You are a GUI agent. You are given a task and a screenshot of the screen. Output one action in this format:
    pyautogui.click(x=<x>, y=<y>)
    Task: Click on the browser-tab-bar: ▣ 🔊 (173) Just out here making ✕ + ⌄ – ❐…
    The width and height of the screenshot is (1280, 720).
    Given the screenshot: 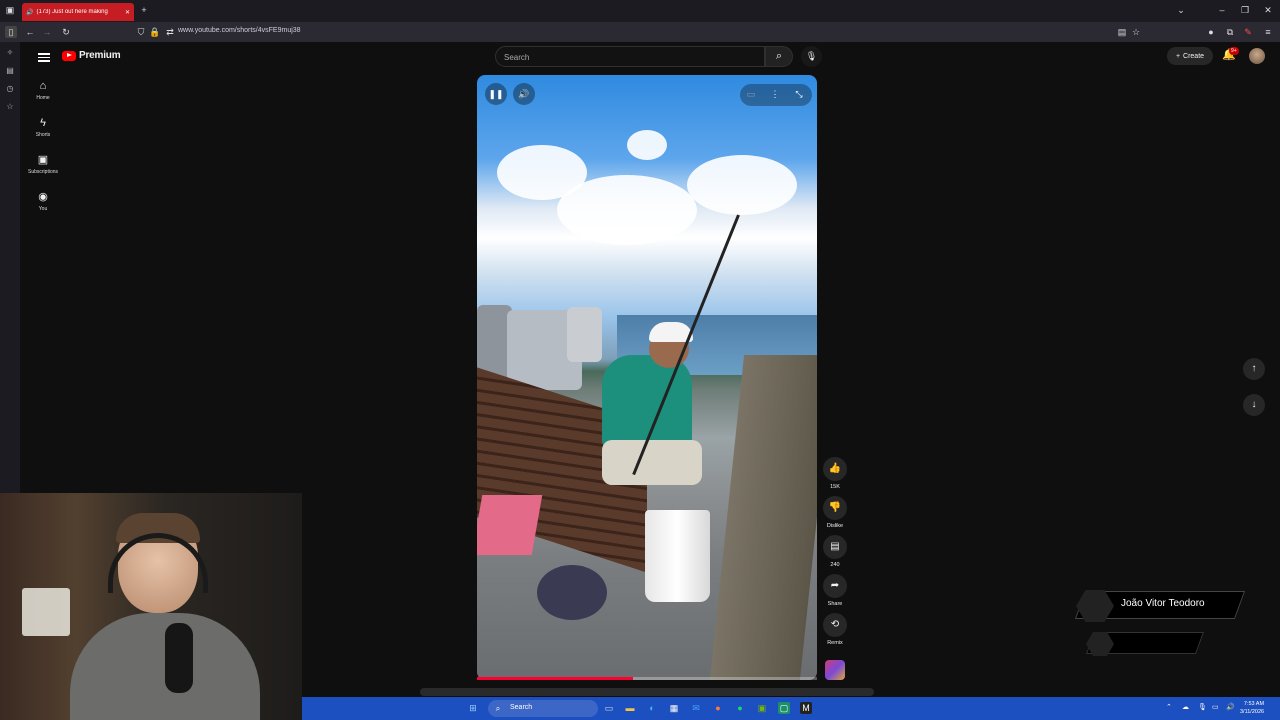 What is the action you would take?
    pyautogui.click(x=640, y=11)
    